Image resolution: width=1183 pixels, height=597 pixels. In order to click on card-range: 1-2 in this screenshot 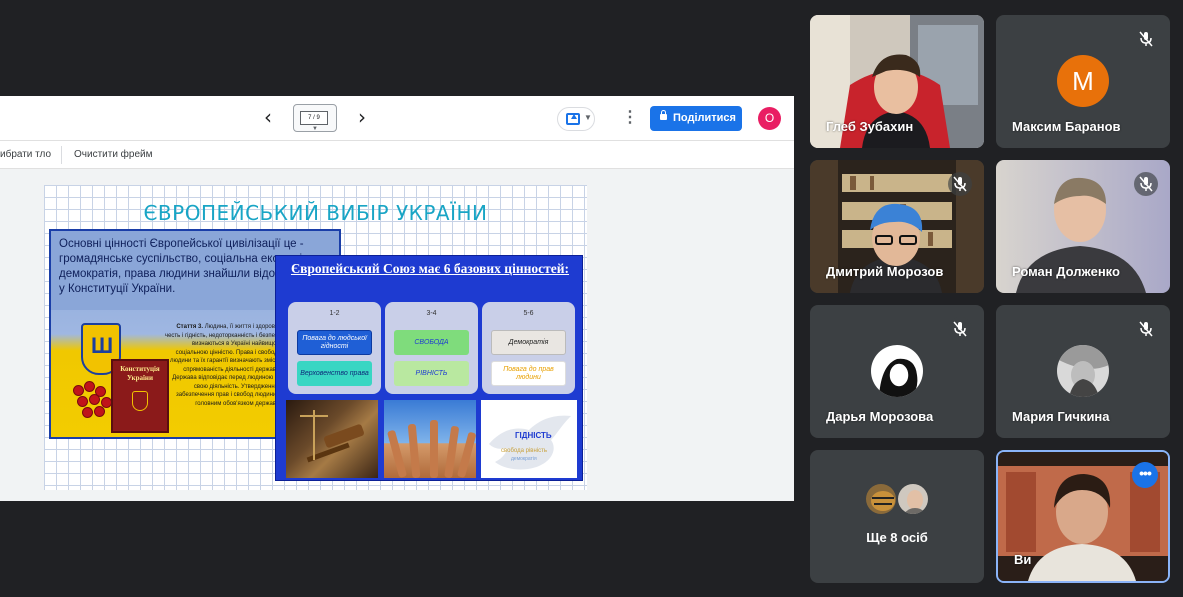, I will do `click(334, 313)`.